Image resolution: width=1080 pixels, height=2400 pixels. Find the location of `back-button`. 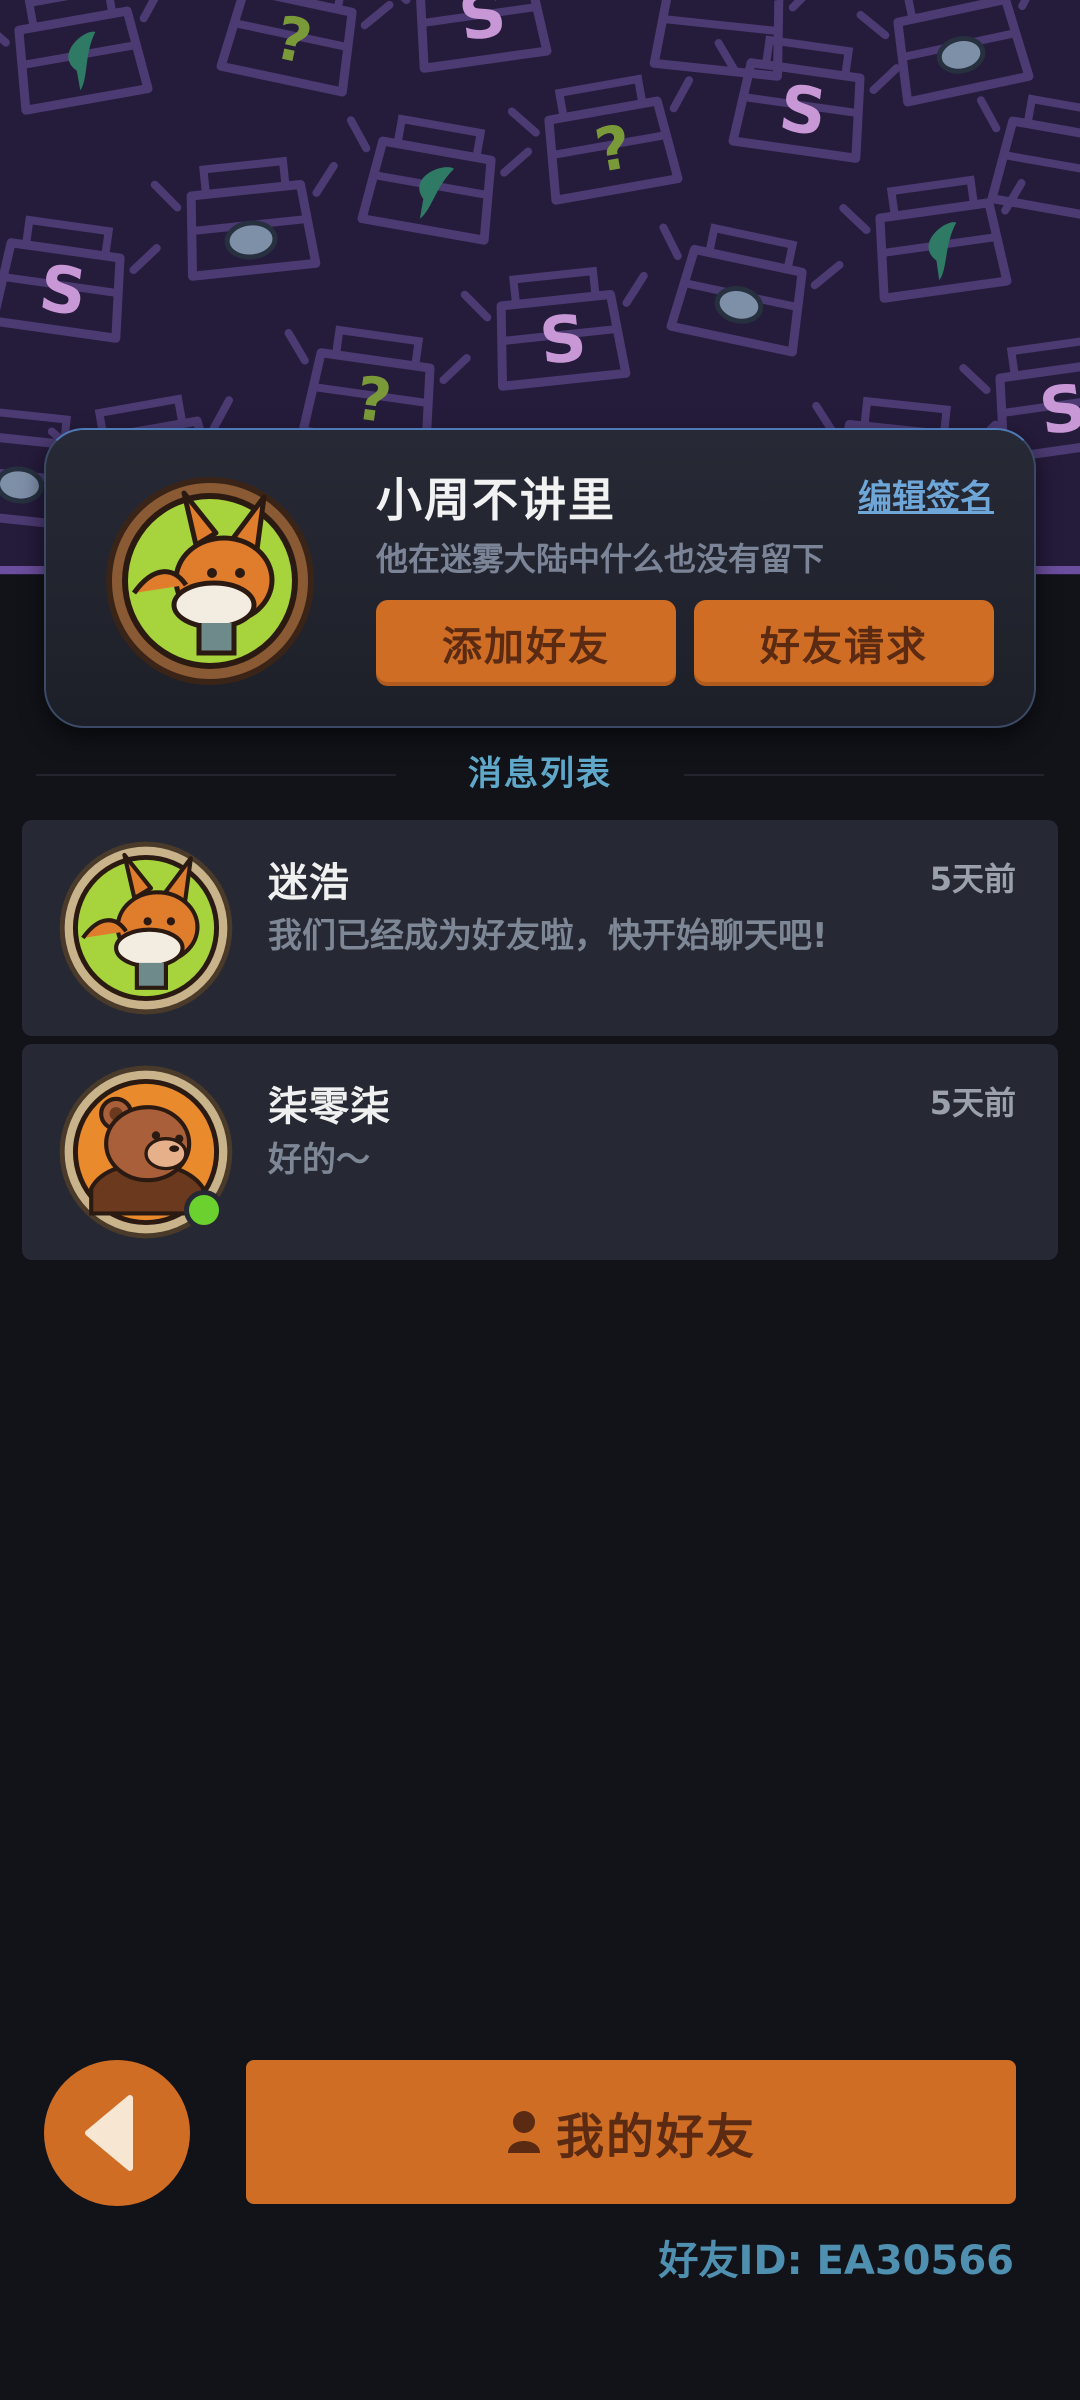

back-button is located at coordinates (117, 2133).